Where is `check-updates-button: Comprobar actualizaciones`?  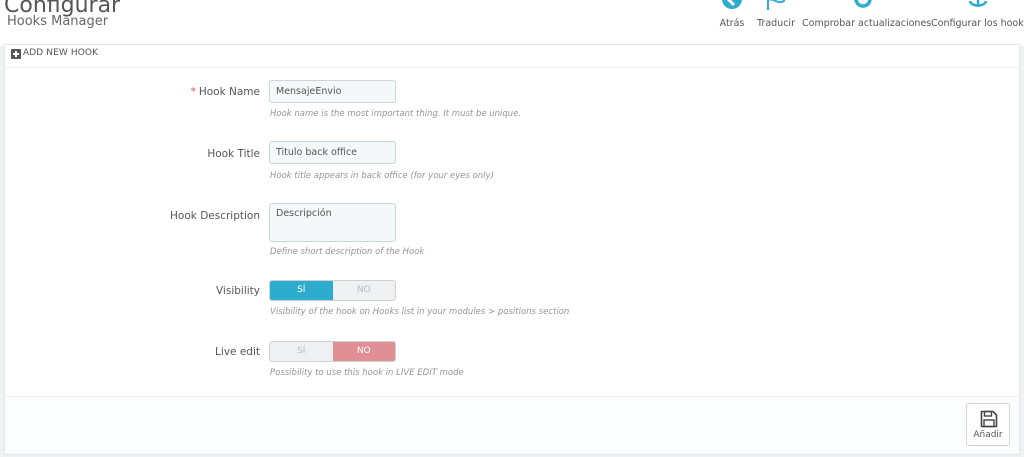 check-updates-button: Comprobar actualizaciones is located at coordinates (867, 23).